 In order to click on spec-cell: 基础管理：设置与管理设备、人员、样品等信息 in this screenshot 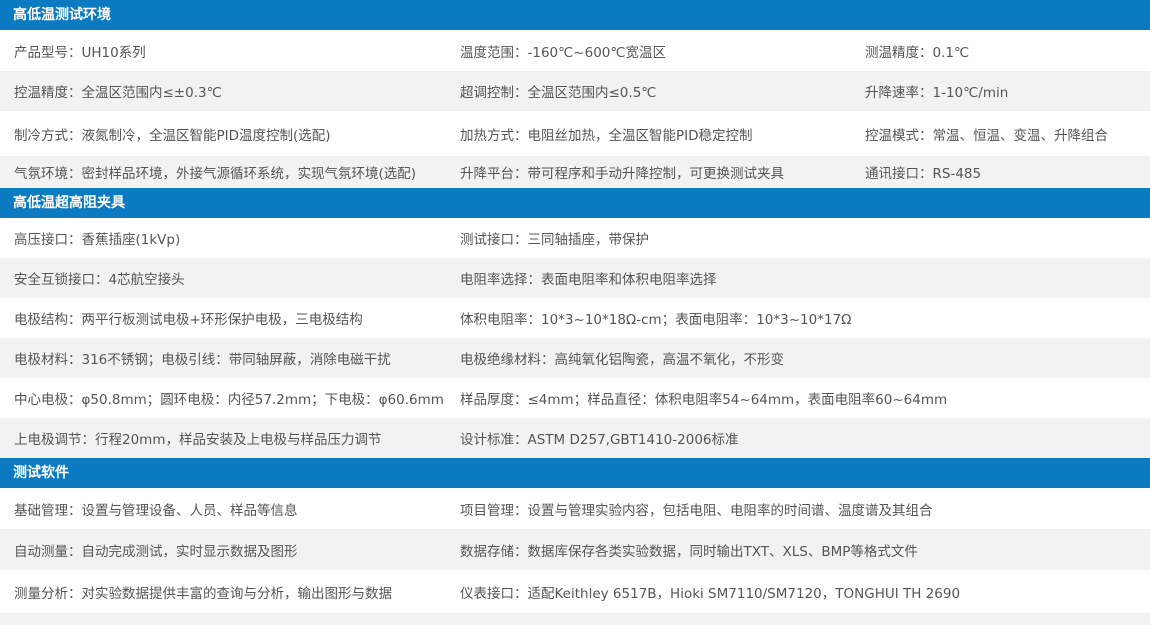, I will do `click(156, 510)`.